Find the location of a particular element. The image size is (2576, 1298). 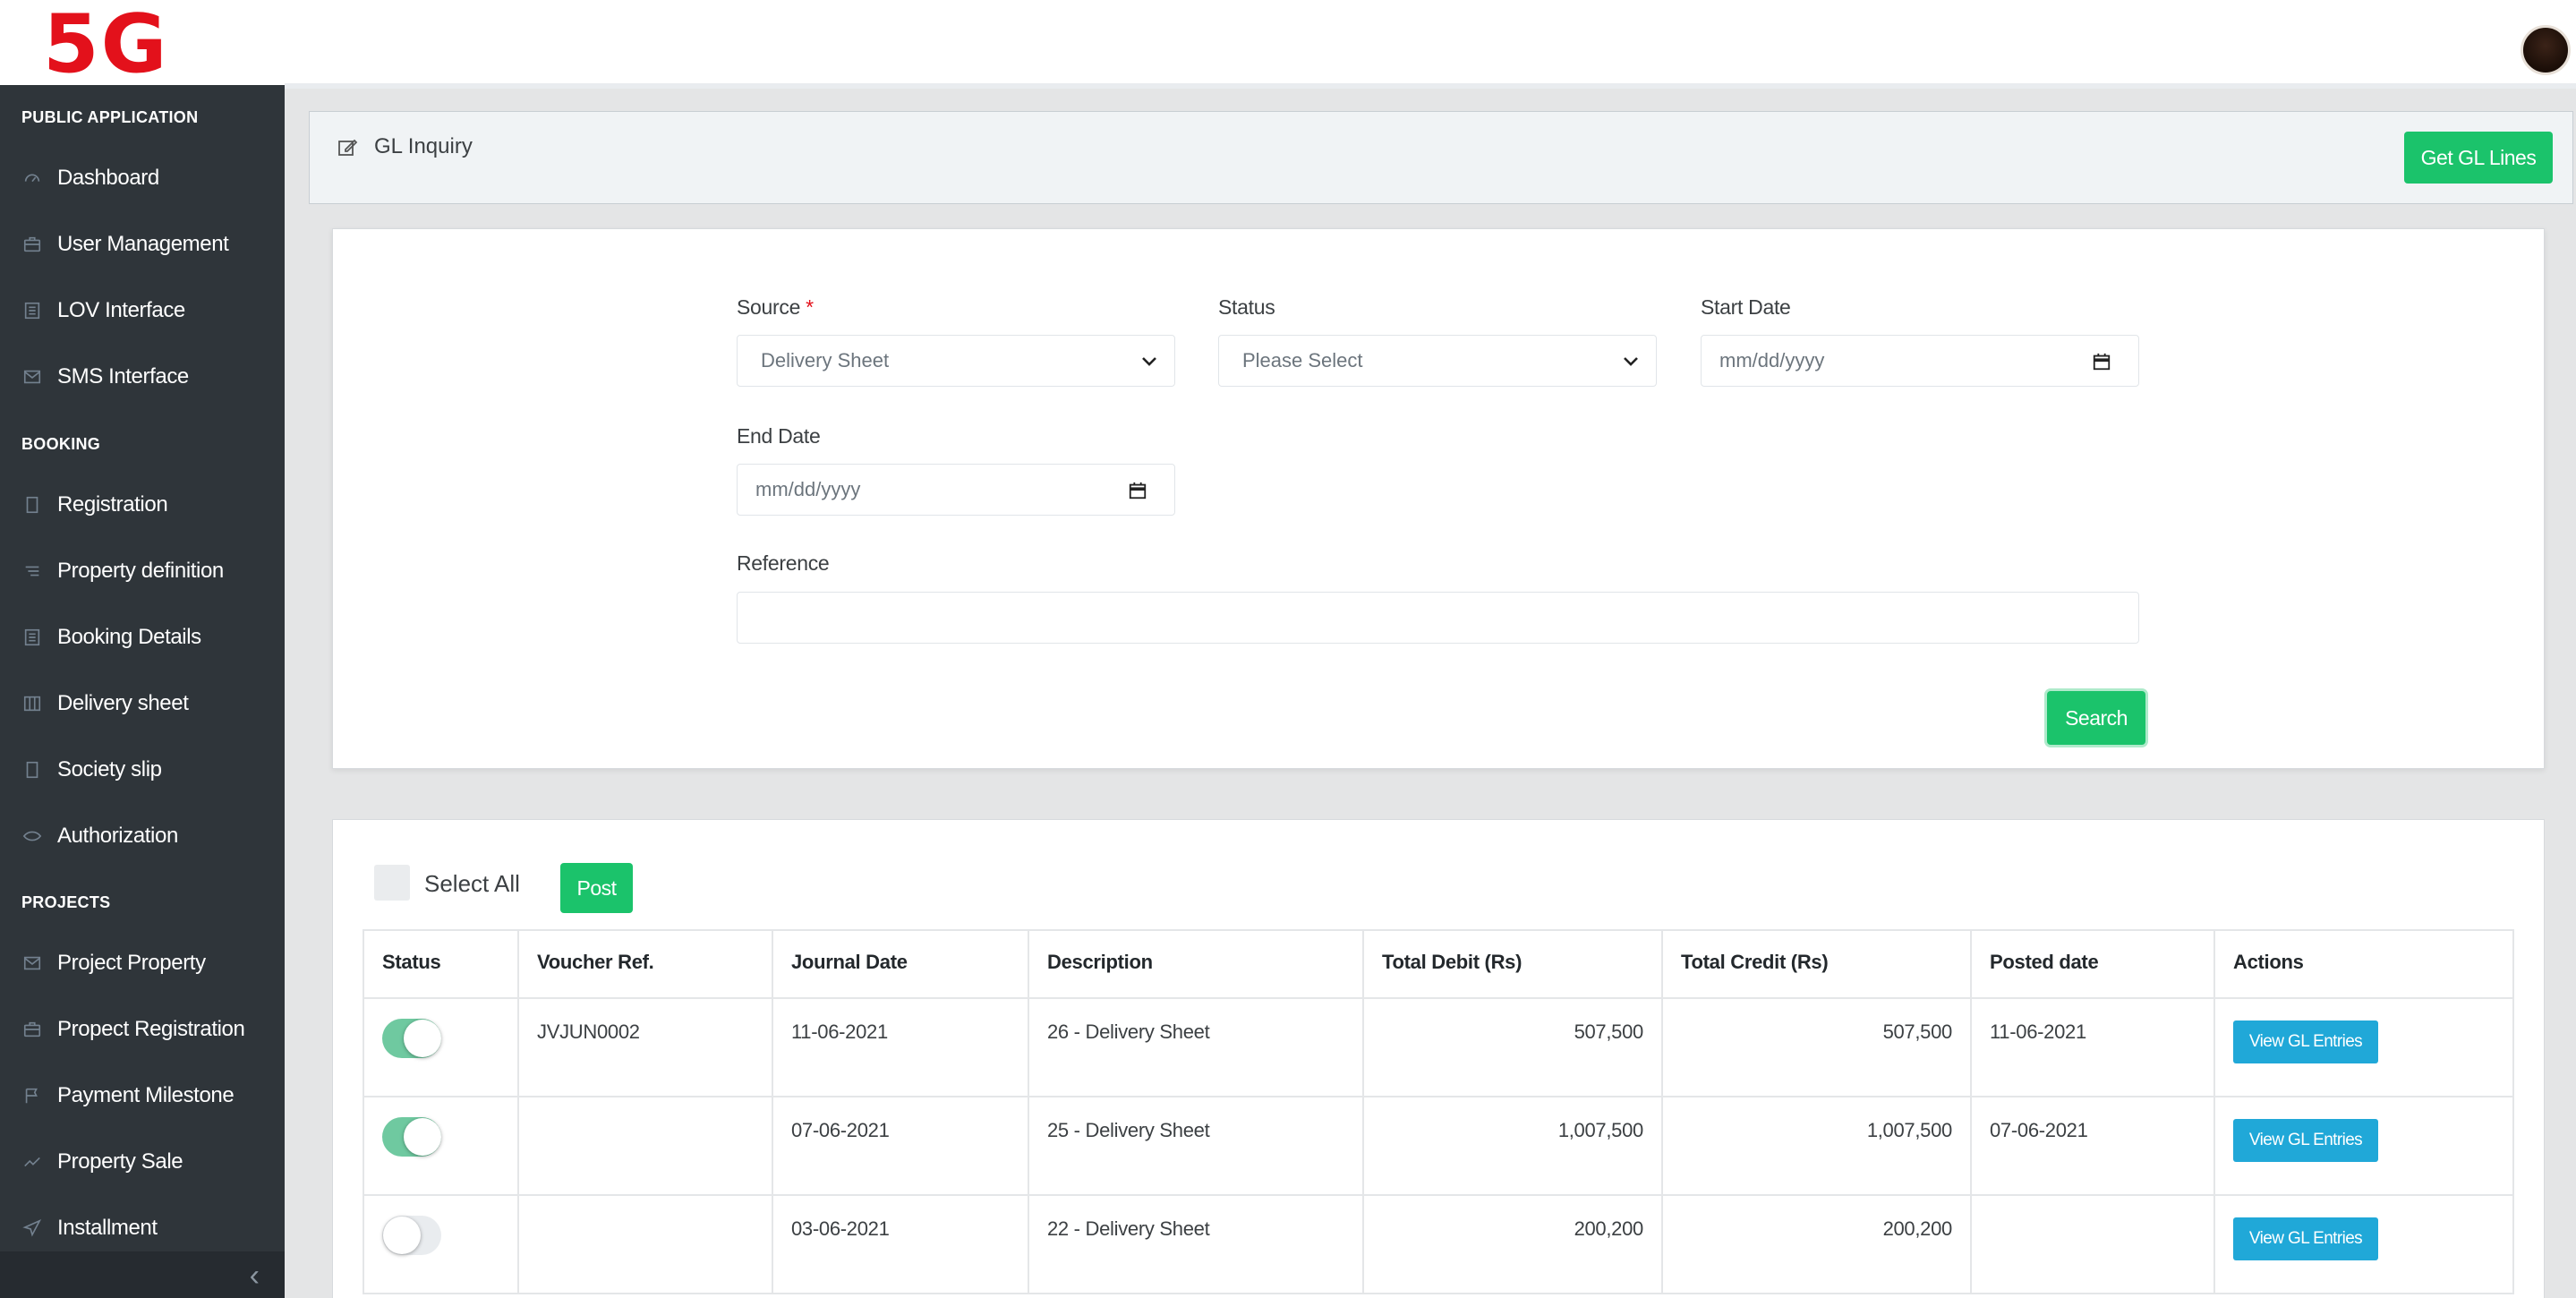

description-cell: 22 - Delivery Sheet is located at coordinates (1196, 1244).